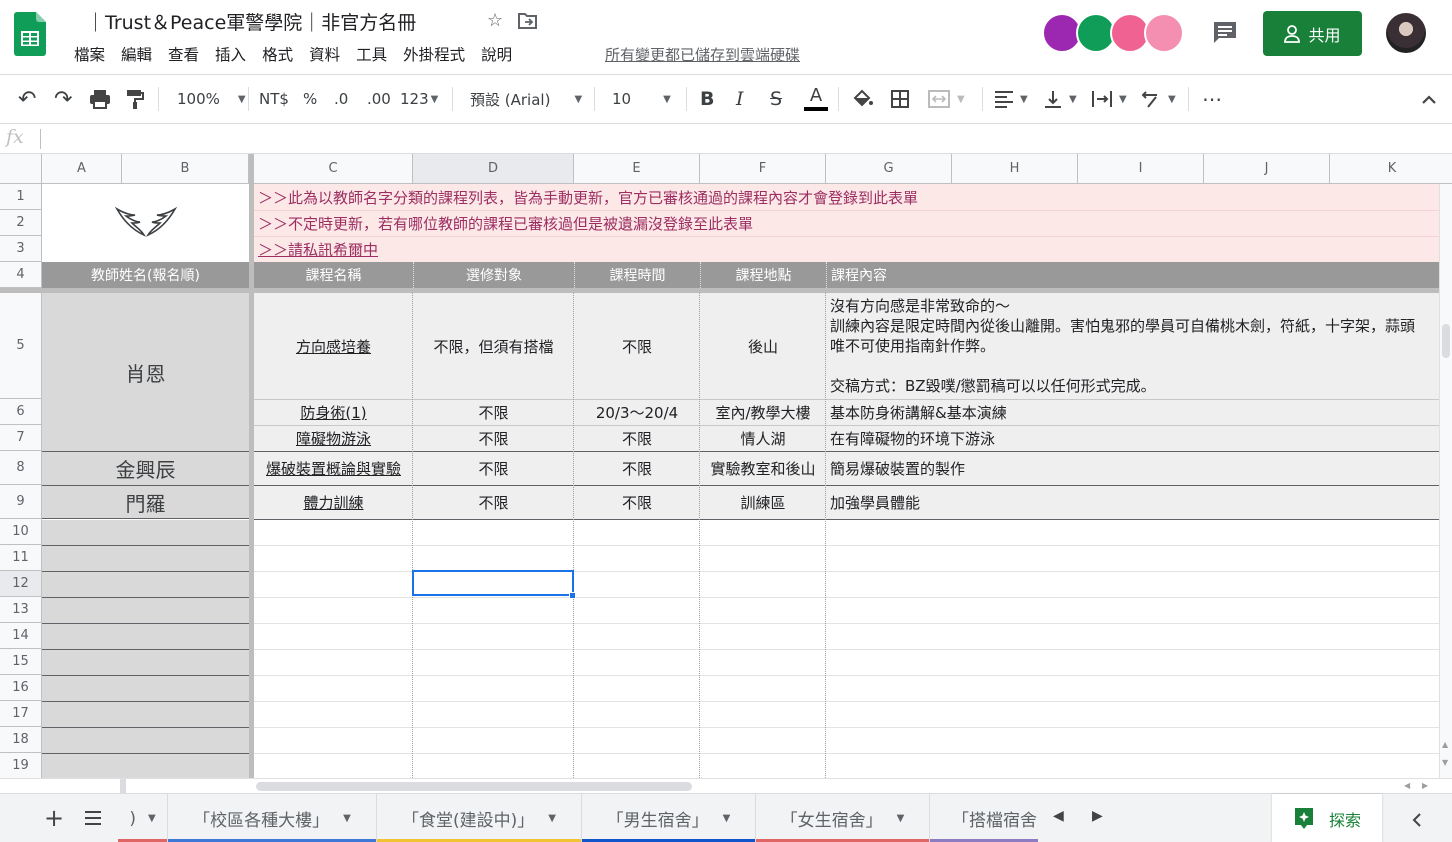 This screenshot has width=1452, height=842. Describe the element at coordinates (333, 502) in the screenshot. I see `course-name-cell: 體力訓練` at that location.